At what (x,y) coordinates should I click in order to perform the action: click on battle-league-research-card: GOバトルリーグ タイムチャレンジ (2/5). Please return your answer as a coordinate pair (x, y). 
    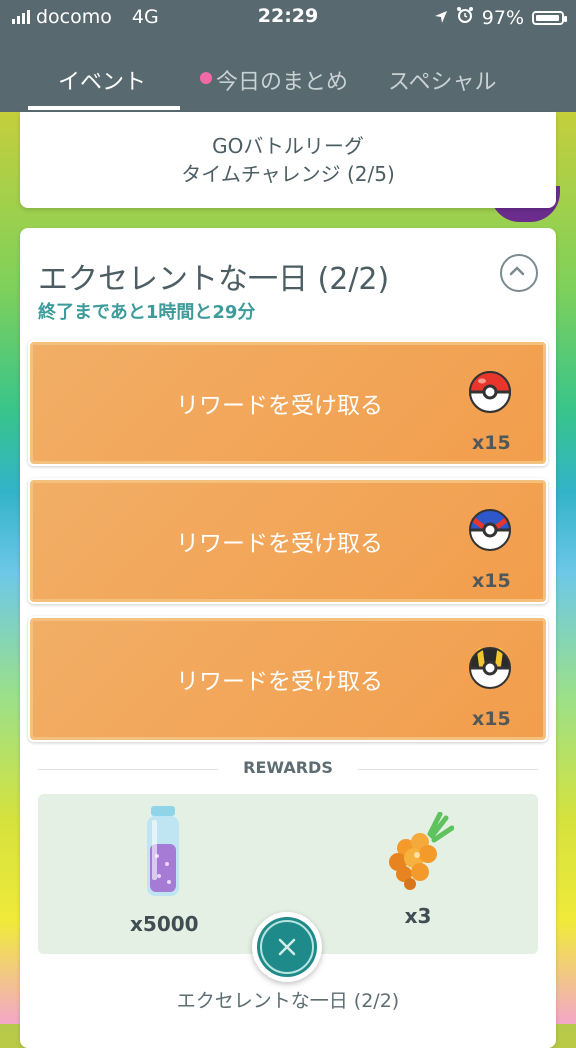
    Looking at the image, I should click on (288, 160).